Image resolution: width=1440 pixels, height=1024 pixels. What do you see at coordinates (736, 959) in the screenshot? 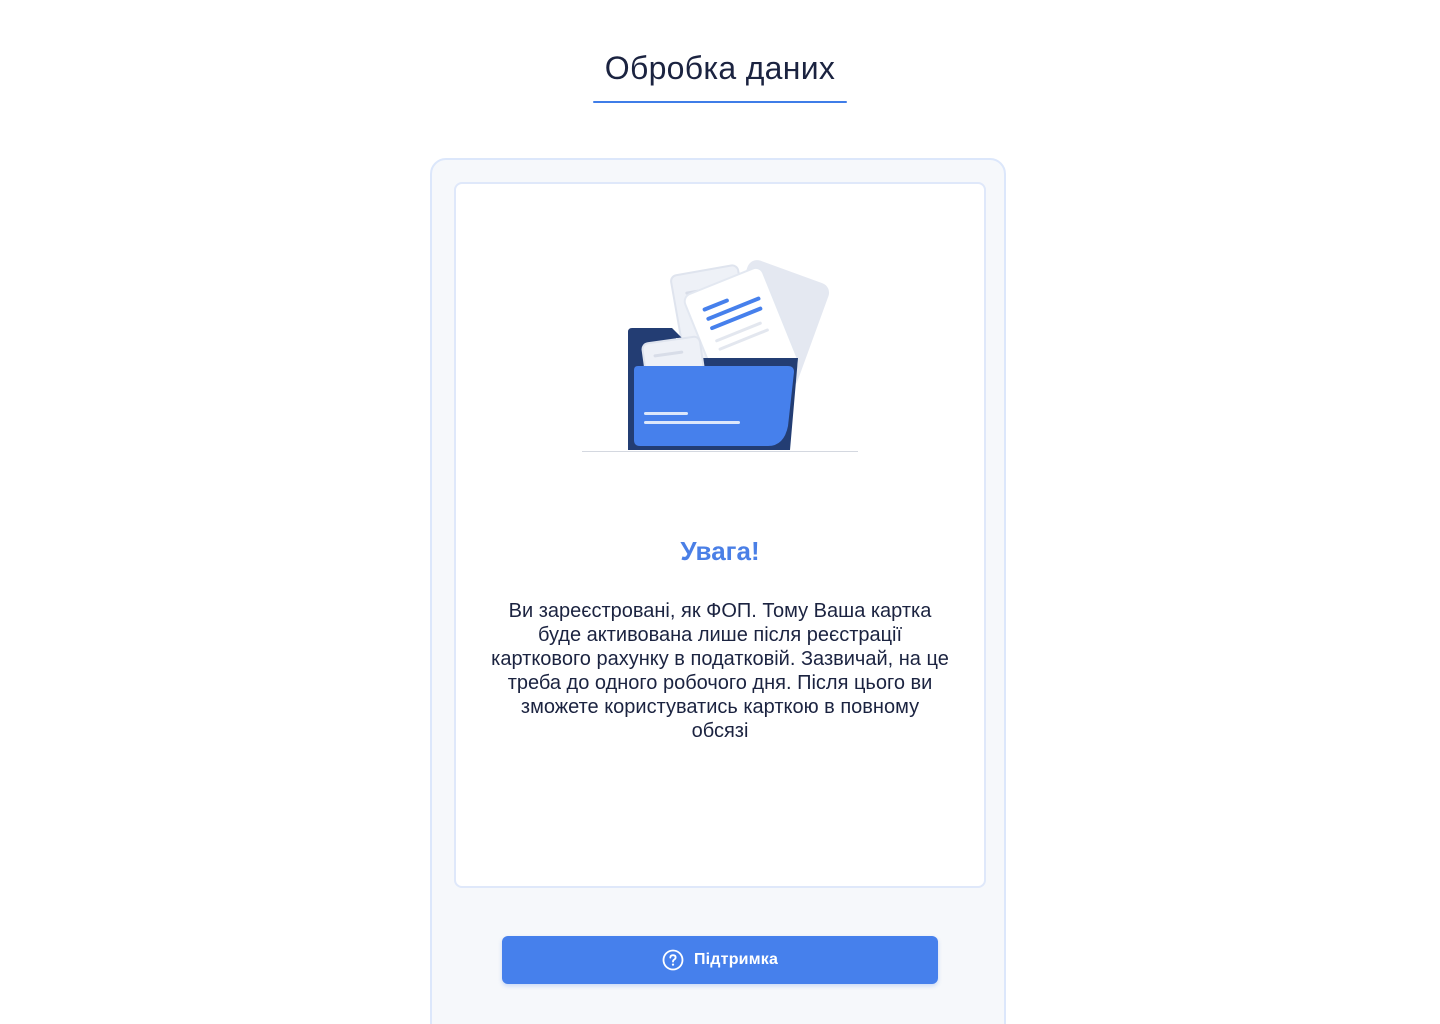
I see `support-button-label: Підтримка` at bounding box center [736, 959].